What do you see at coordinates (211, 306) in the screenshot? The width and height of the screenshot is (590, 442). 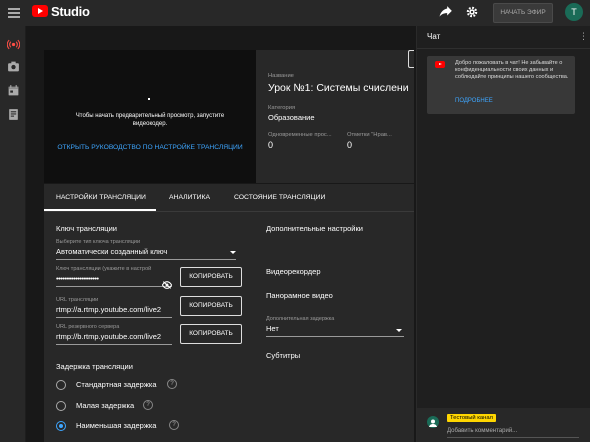 I see `copy-stream-url-button: КОПИРОВАТЬ` at bounding box center [211, 306].